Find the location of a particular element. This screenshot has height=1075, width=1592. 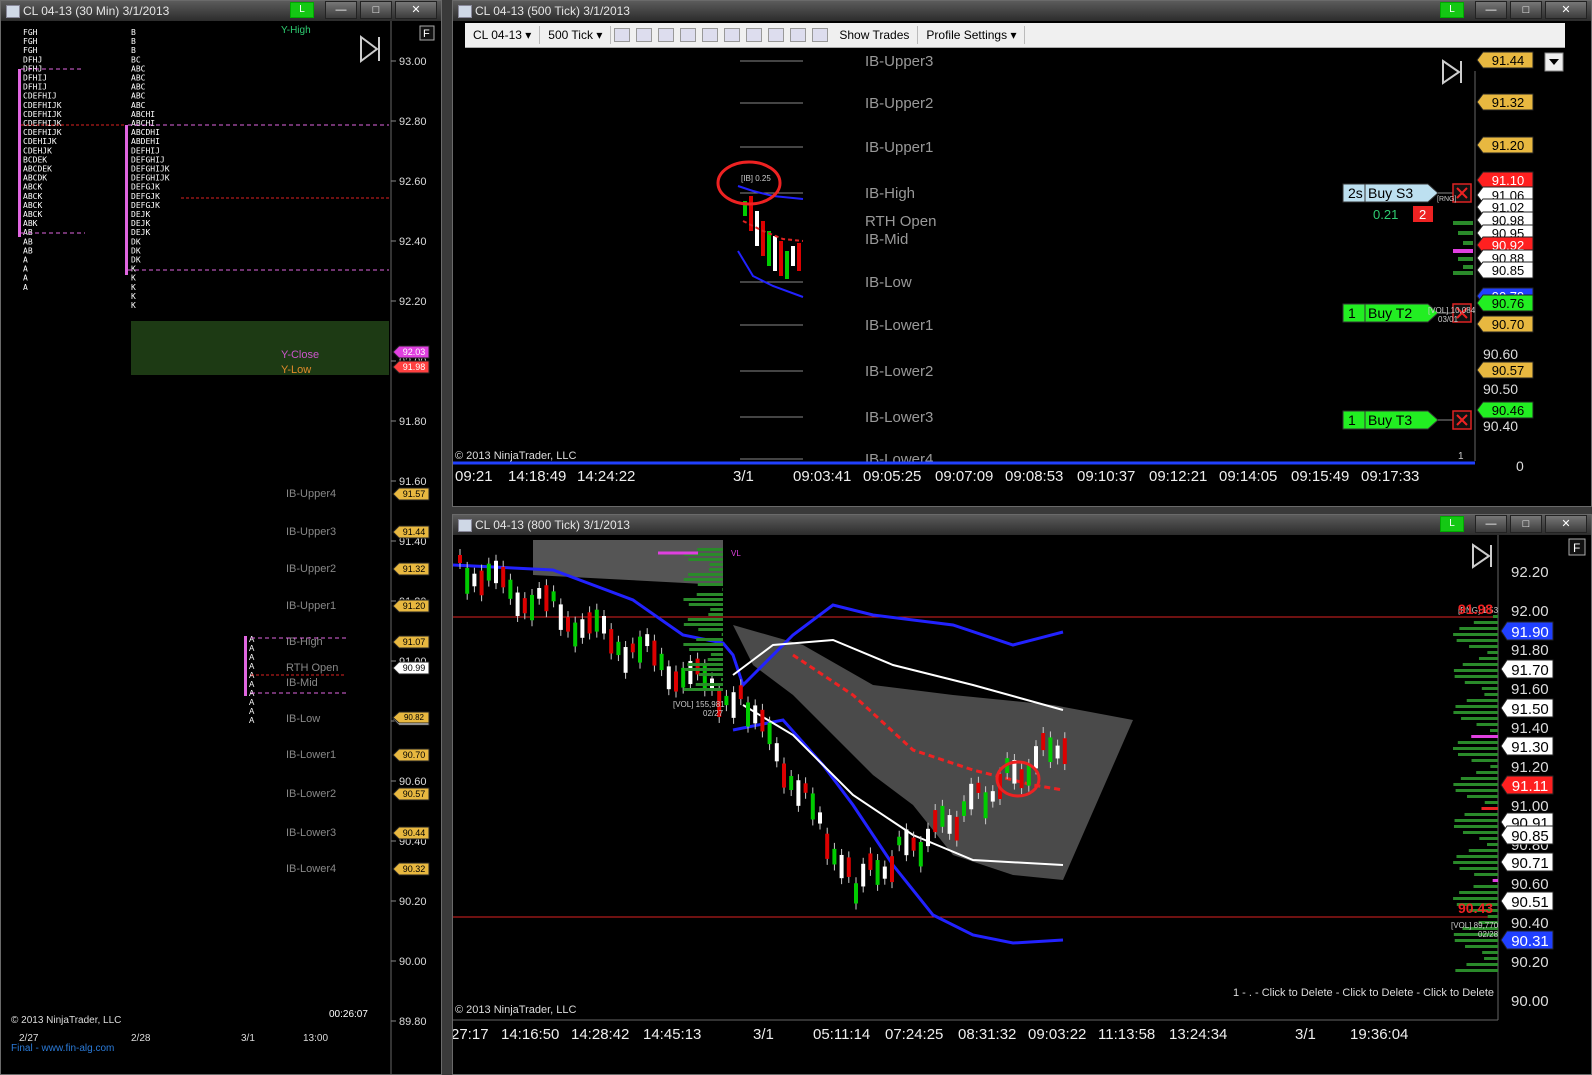

order-label: Buy T2 is located at coordinates (1390, 313).